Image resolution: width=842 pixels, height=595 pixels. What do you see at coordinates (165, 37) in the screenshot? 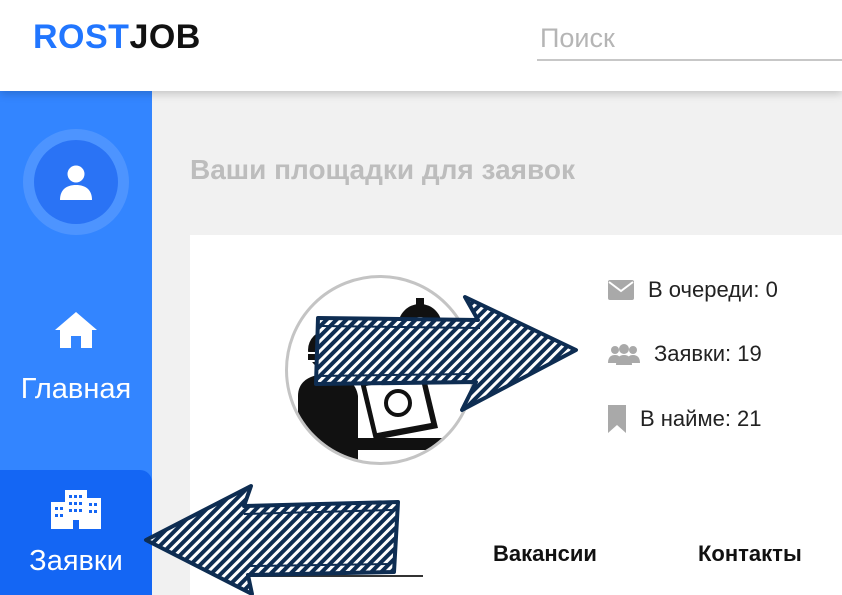
I see `logo-part-job: JOB` at bounding box center [165, 37].